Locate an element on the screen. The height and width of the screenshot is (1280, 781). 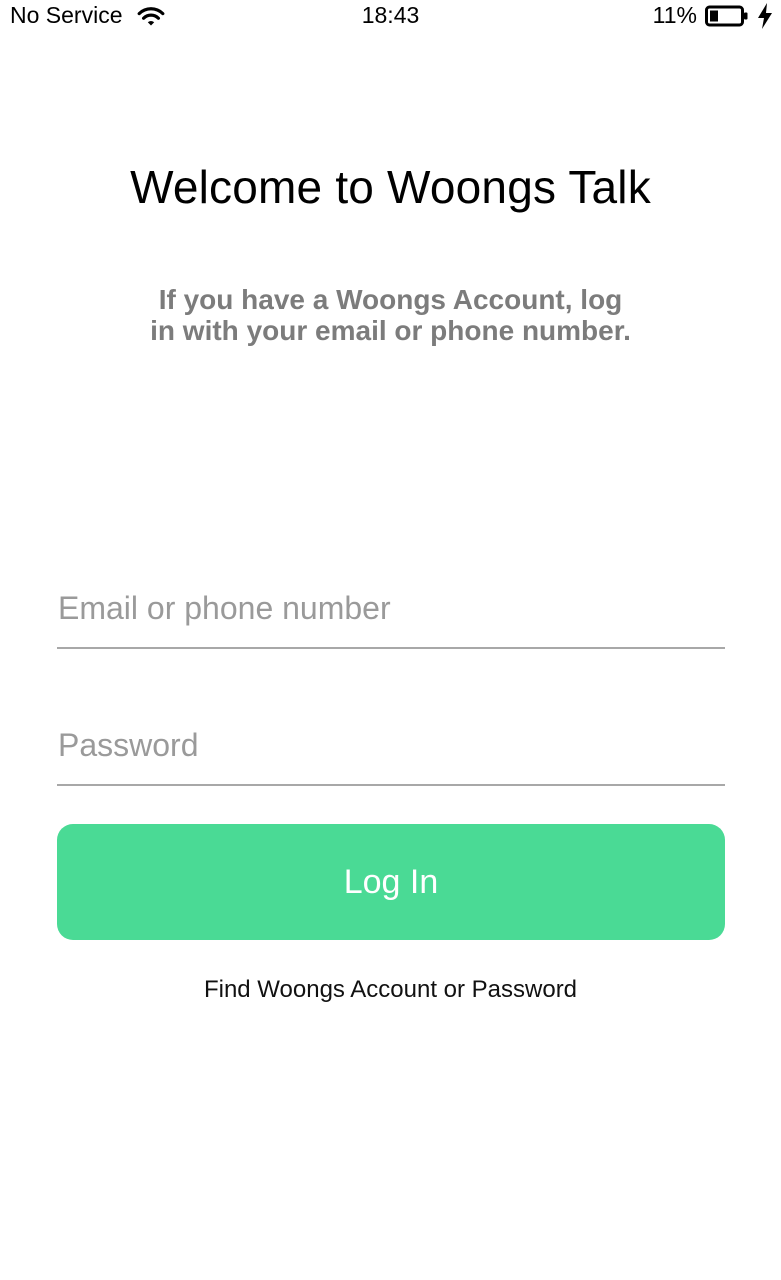
status-bar: No Service 18:43 11% is located at coordinates (390, 16).